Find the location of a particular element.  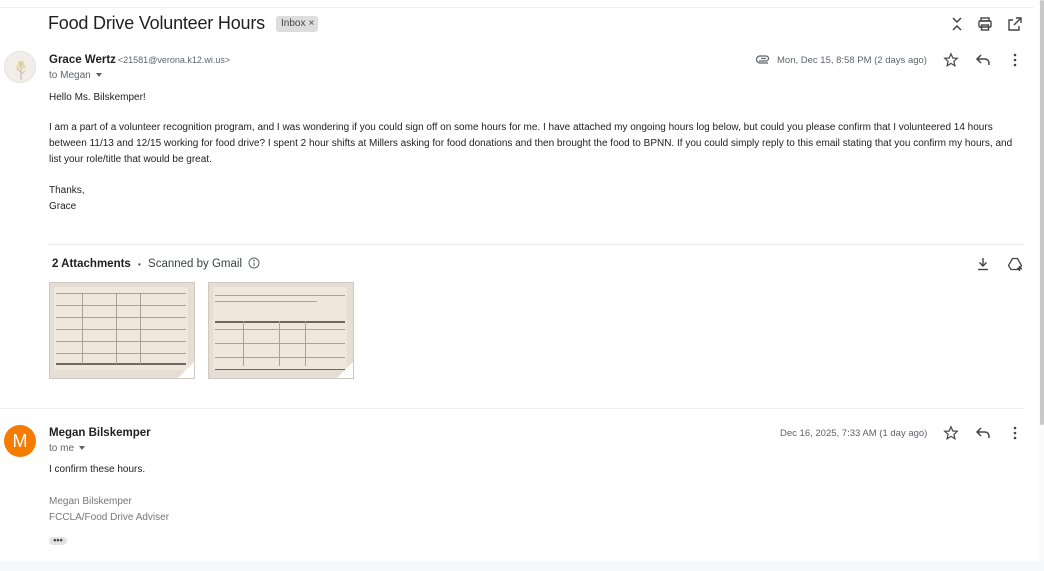

sender-name: Grace Wertz is located at coordinates (82, 60).